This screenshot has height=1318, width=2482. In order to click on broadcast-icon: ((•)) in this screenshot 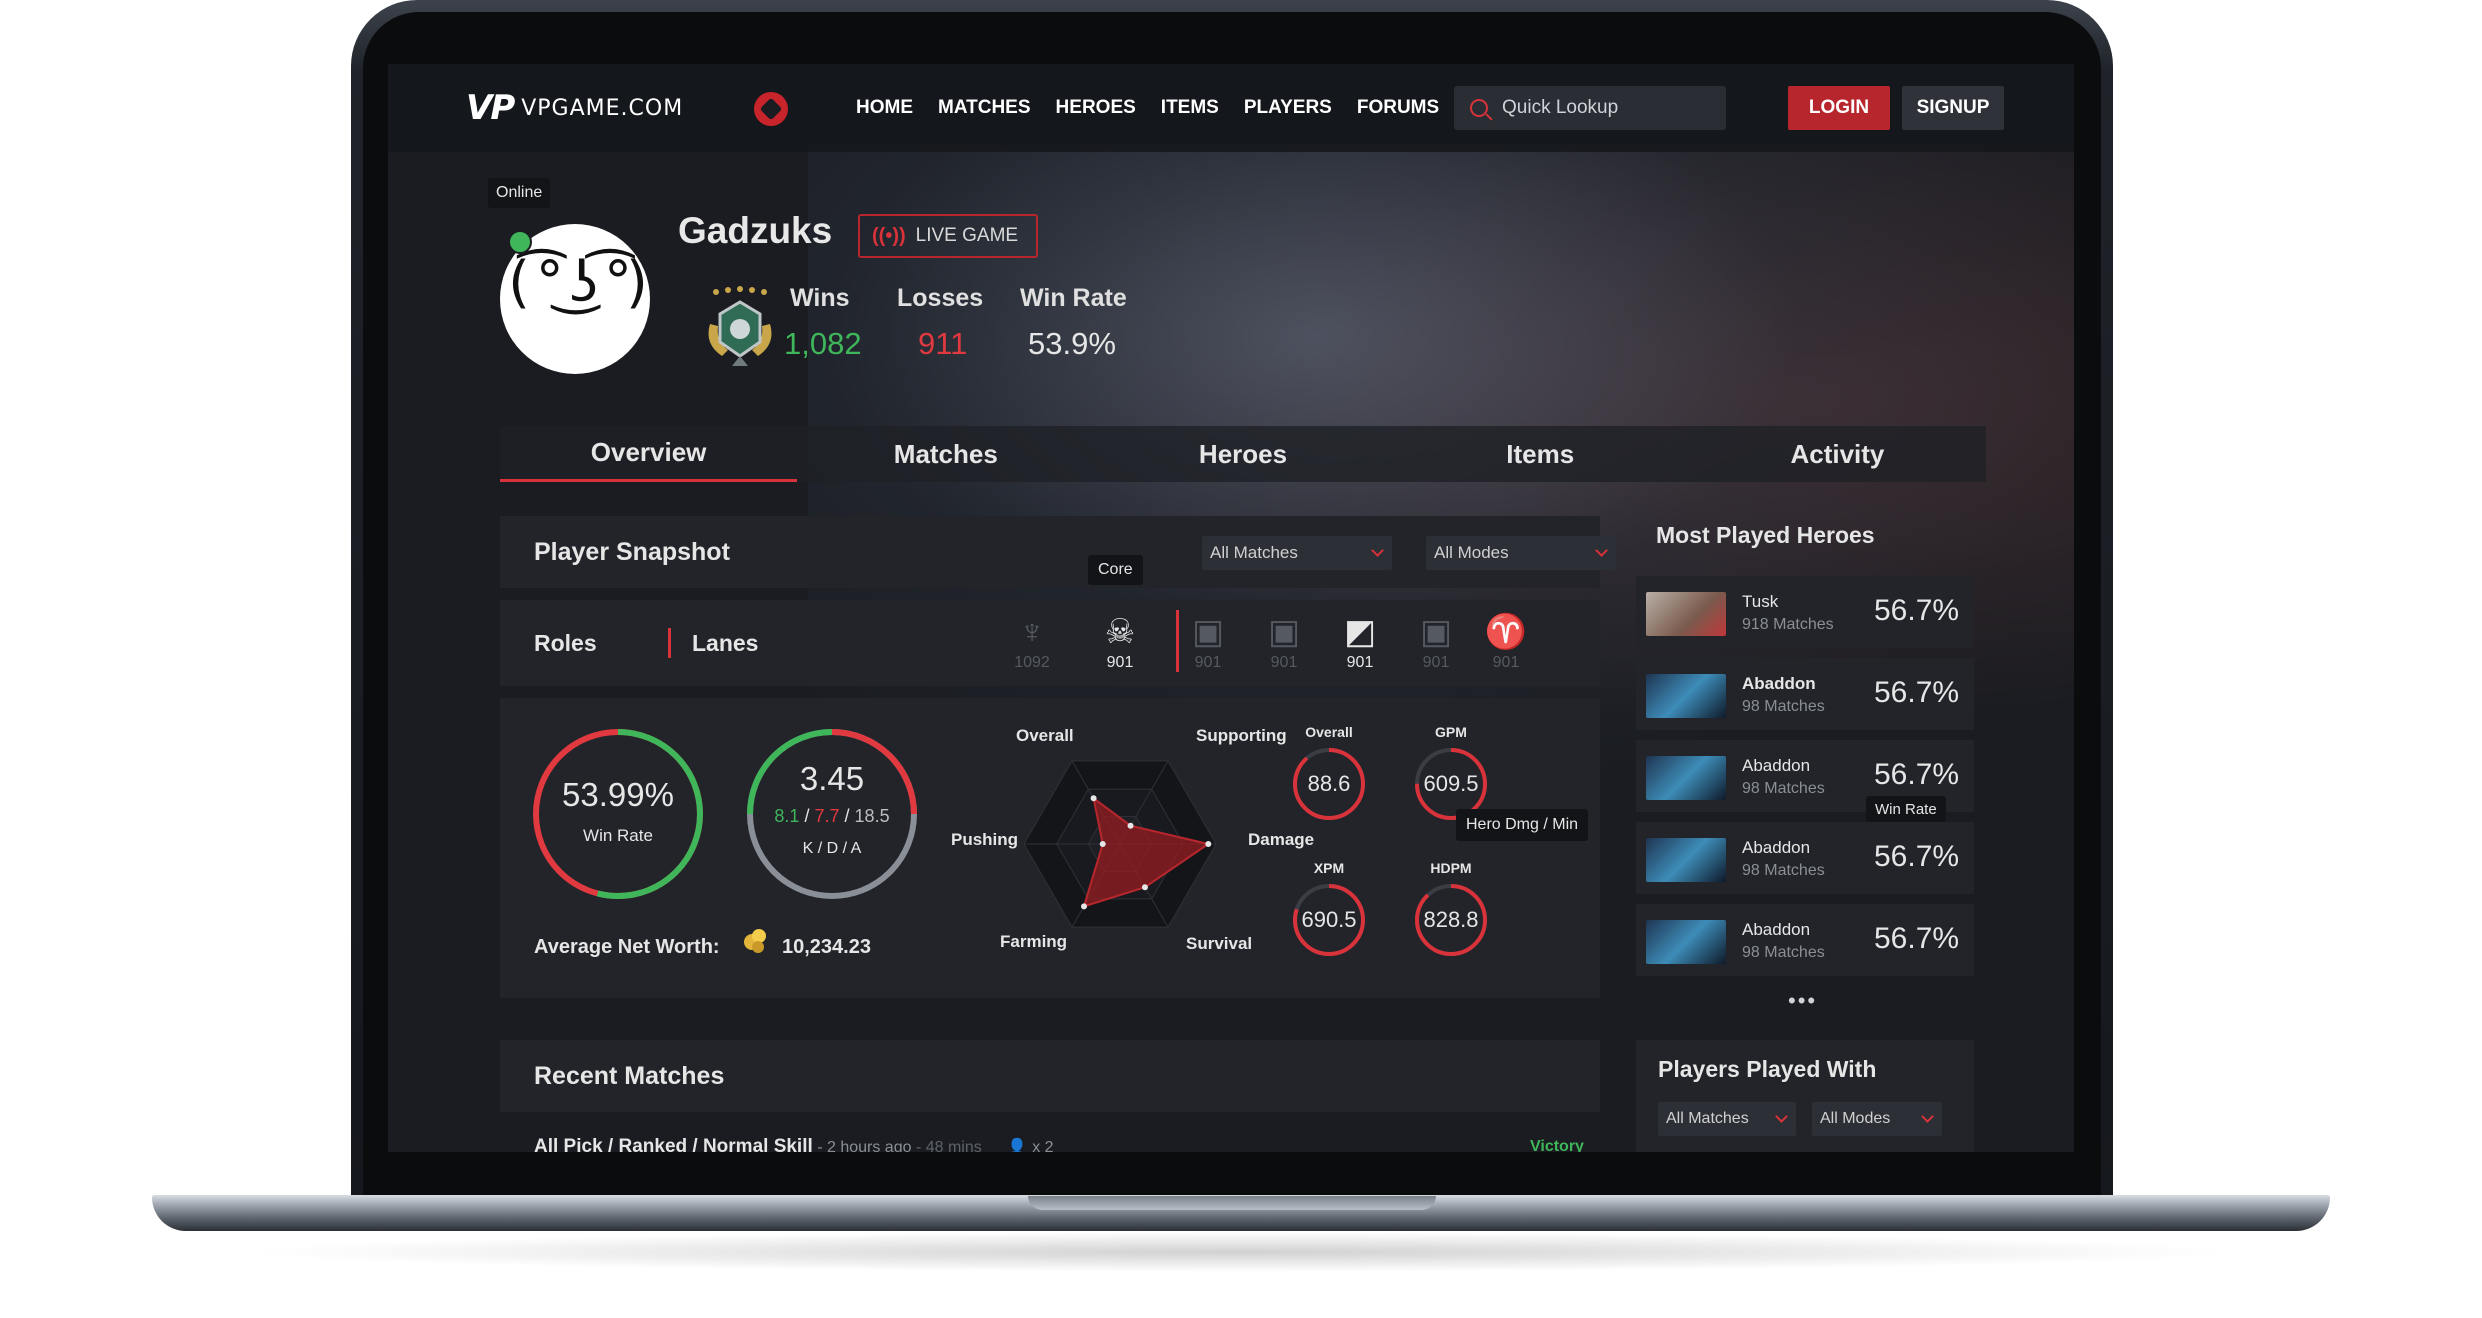, I will do `click(889, 235)`.